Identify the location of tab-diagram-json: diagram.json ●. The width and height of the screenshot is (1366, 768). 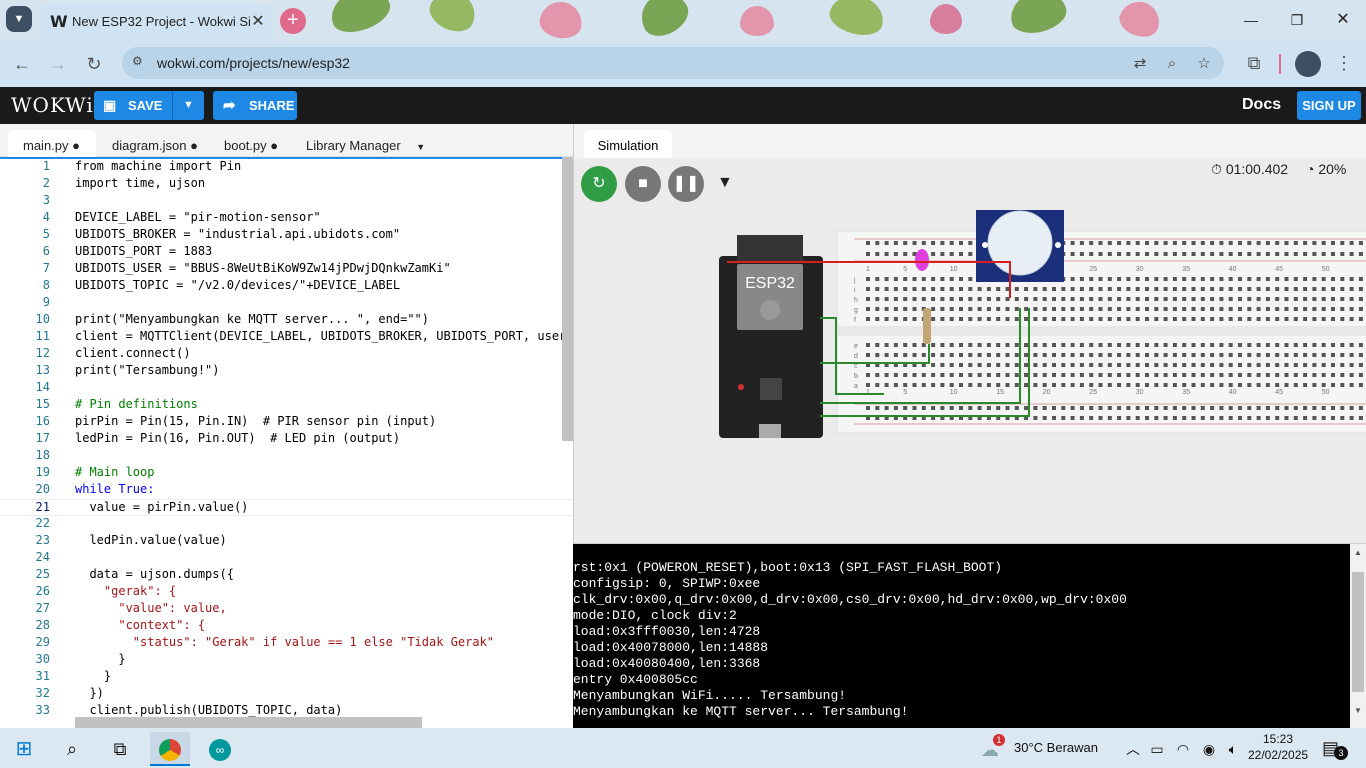
(157, 143).